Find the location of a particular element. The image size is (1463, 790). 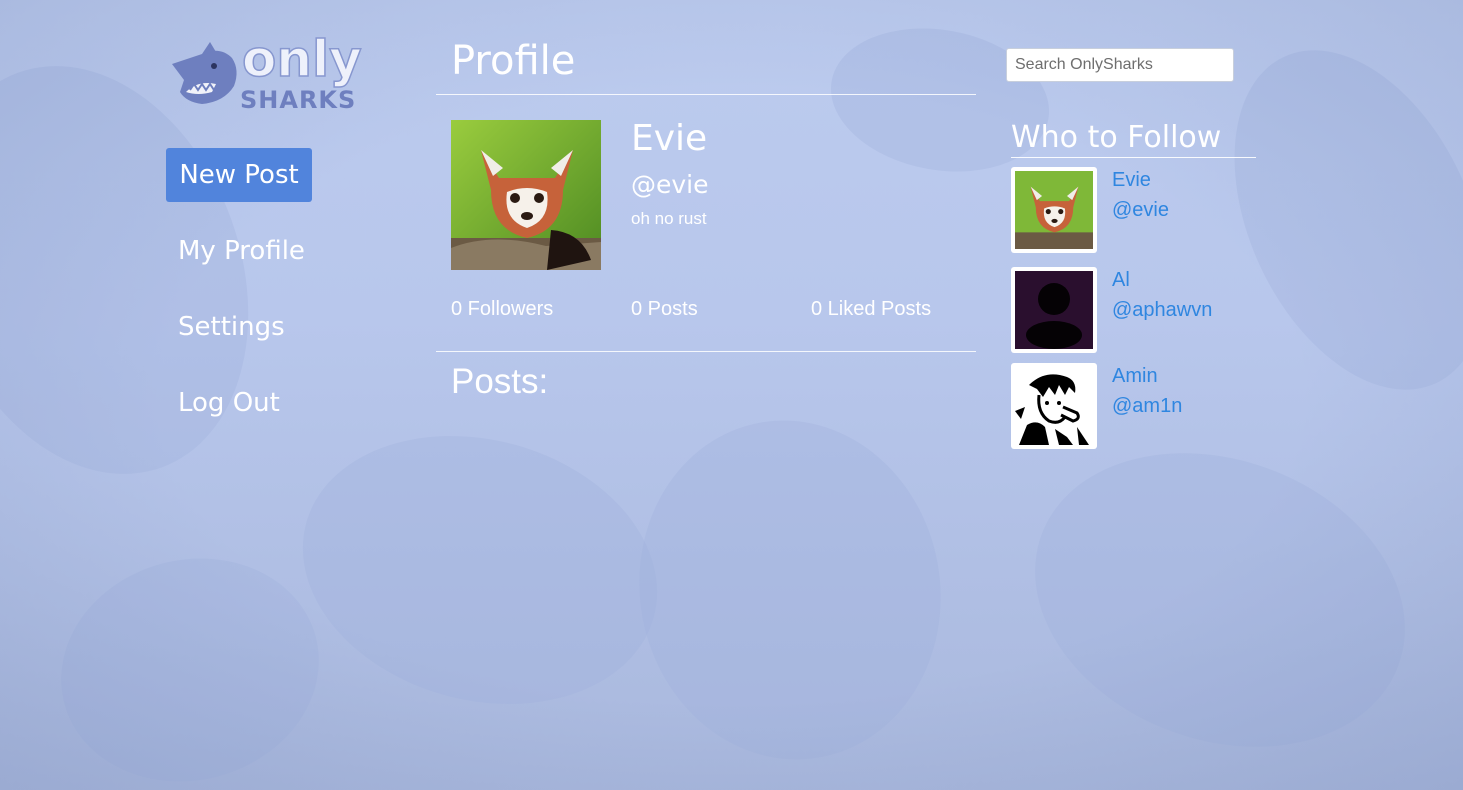

search-input is located at coordinates (1120, 65).